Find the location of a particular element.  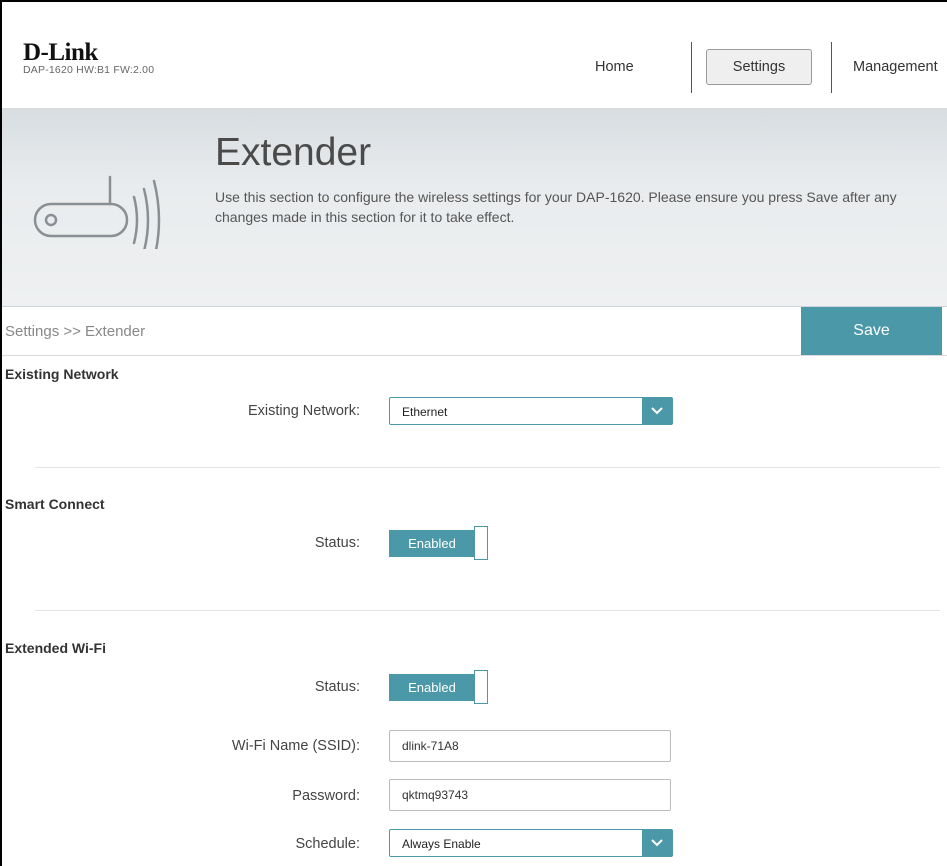

password-input is located at coordinates (530, 795).